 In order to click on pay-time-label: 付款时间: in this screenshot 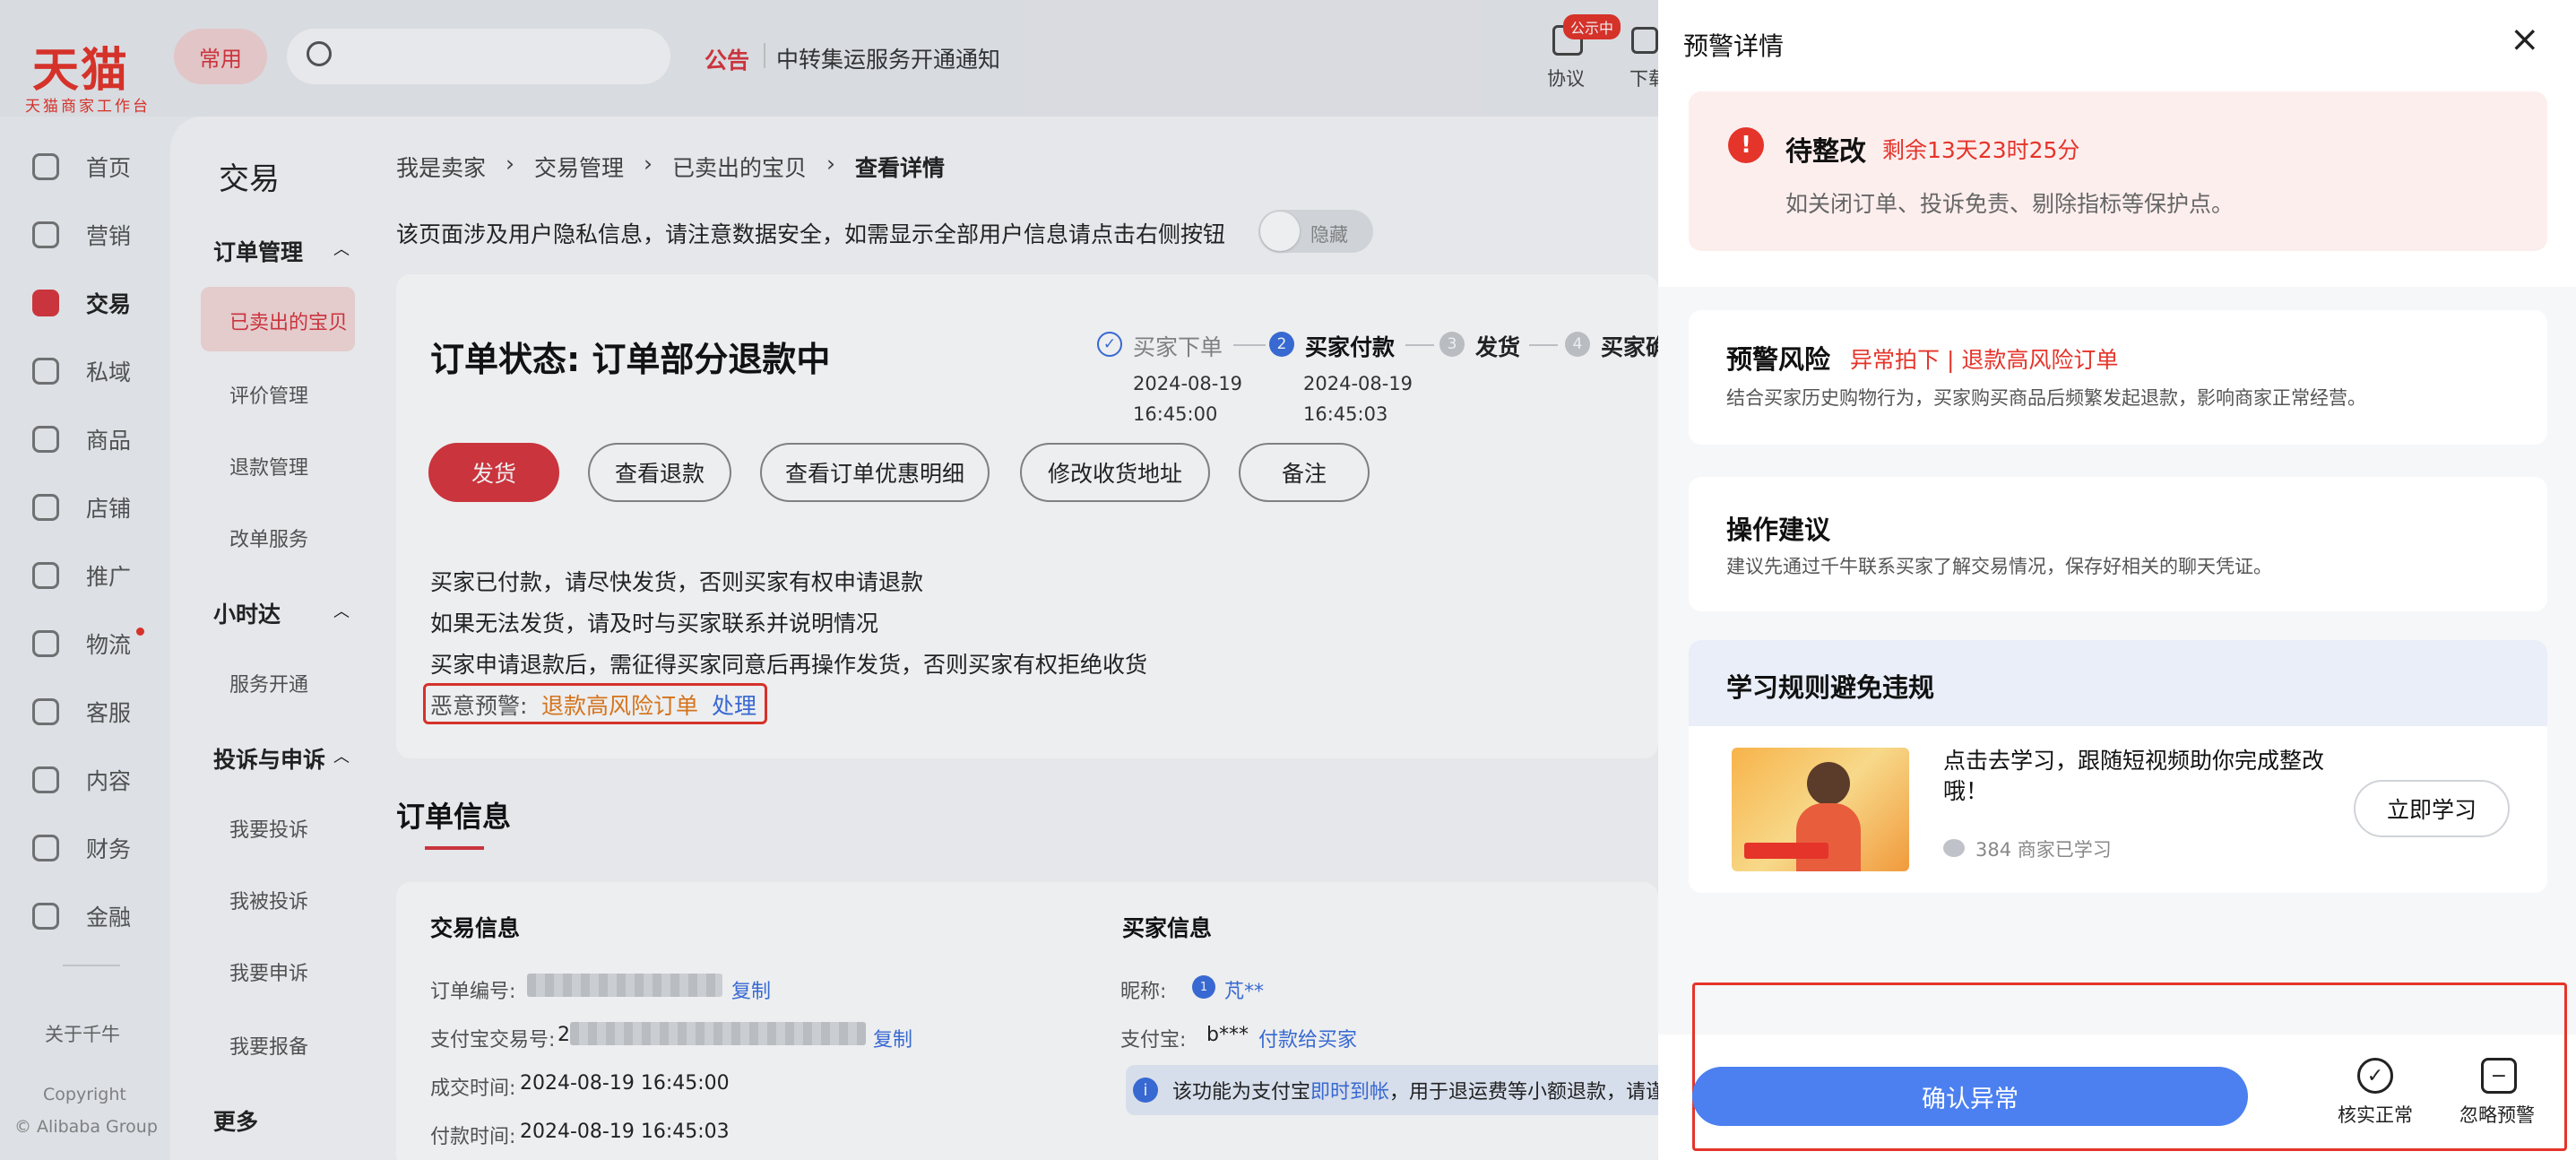, I will do `click(473, 1137)`.